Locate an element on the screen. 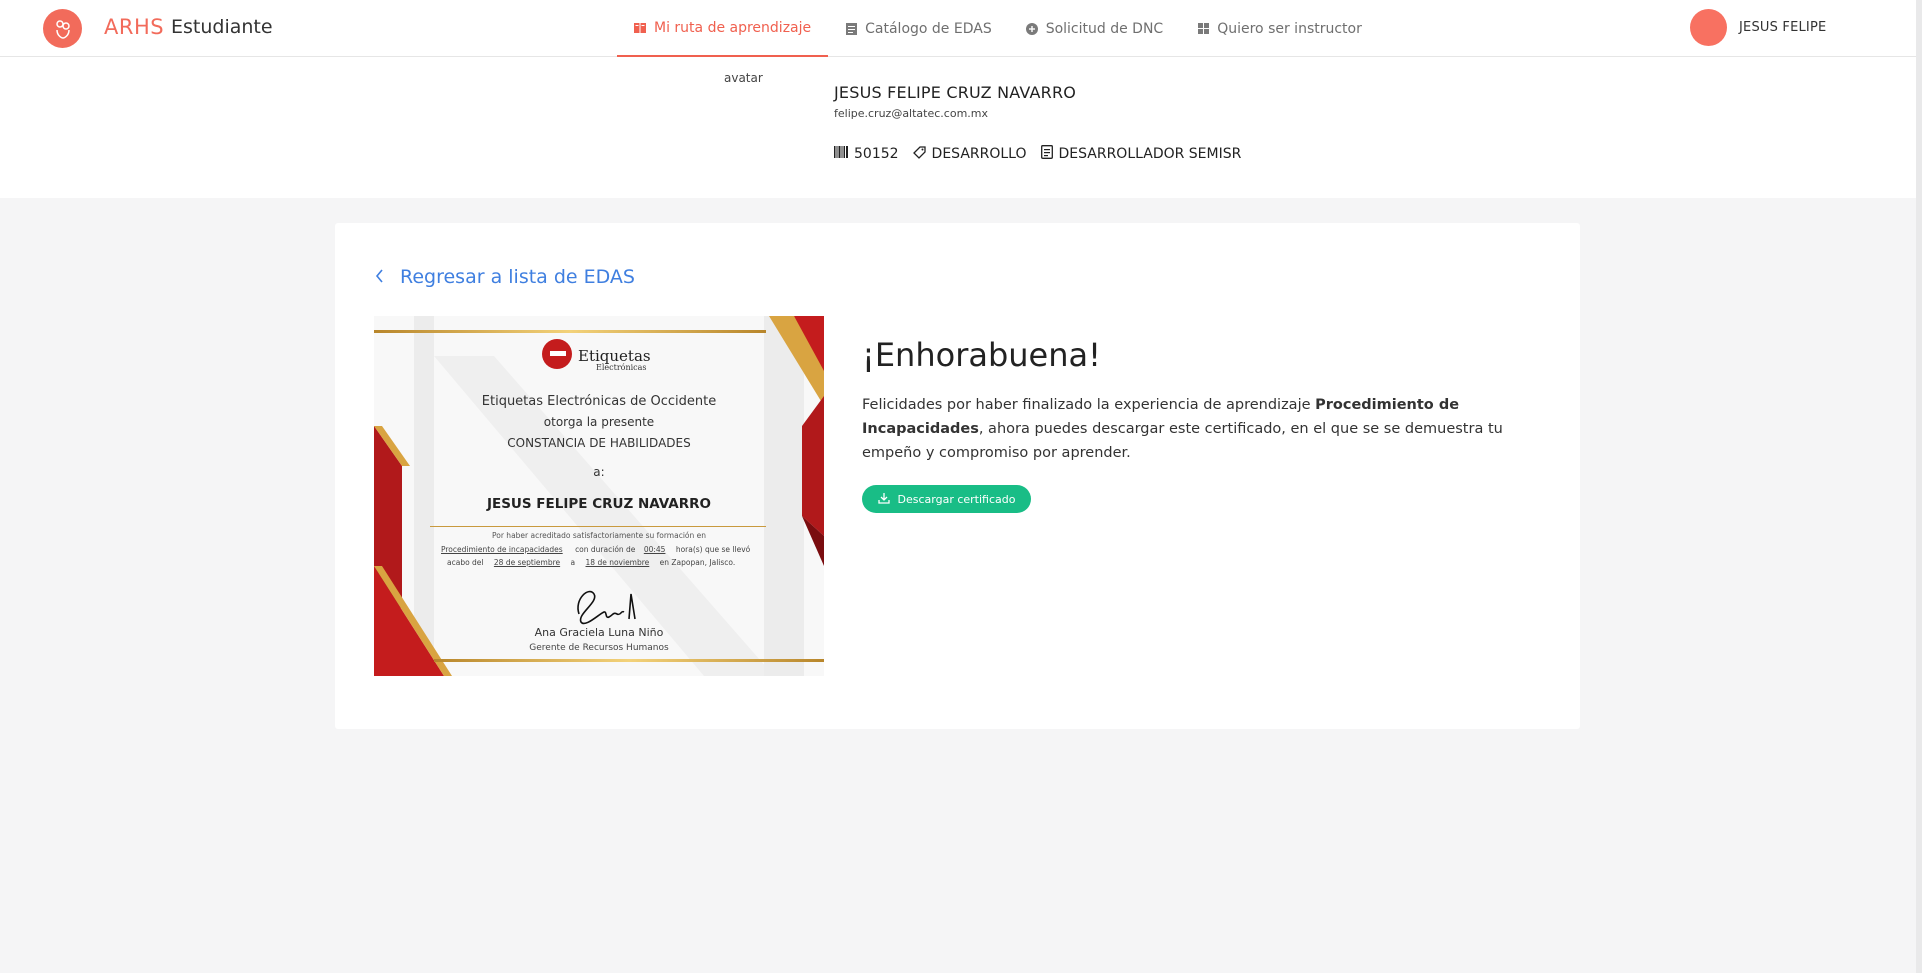 This screenshot has width=1922, height=973. cert-recipient: JESUS FELIPE CRUZ NAVARRO is located at coordinates (599, 504).